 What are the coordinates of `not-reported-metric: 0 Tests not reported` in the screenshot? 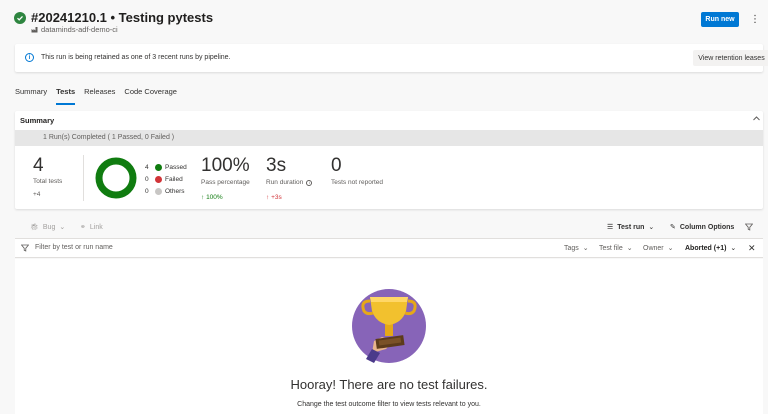 It's located at (357, 170).